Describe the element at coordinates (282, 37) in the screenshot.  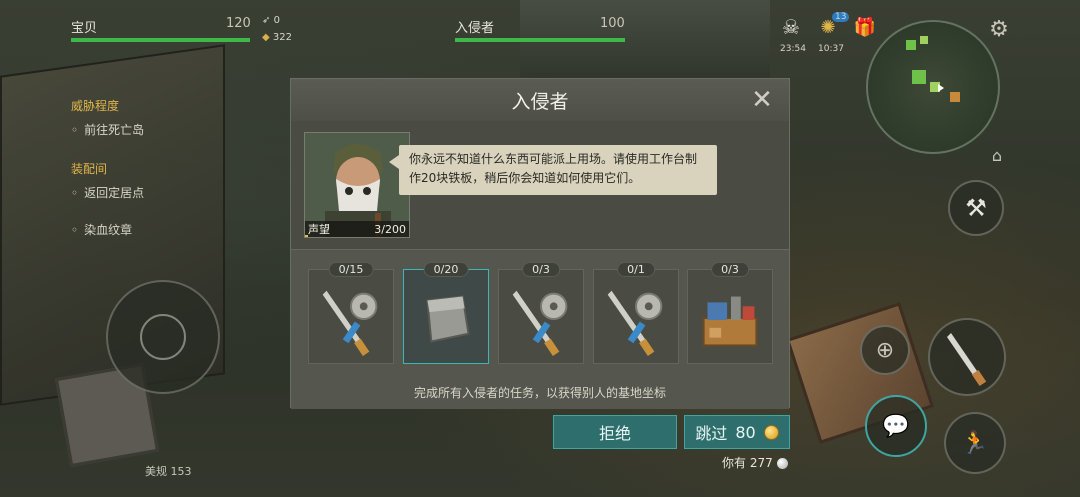
I see `resource-value: 322` at that location.